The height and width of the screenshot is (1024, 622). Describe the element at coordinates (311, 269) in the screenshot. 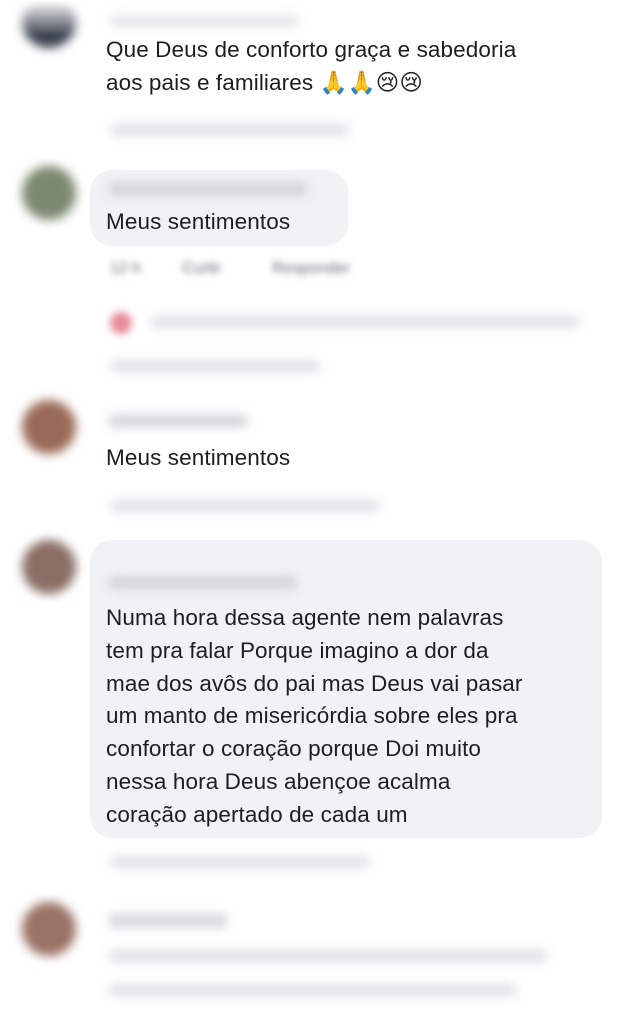

I see `reply-button: Responder` at that location.